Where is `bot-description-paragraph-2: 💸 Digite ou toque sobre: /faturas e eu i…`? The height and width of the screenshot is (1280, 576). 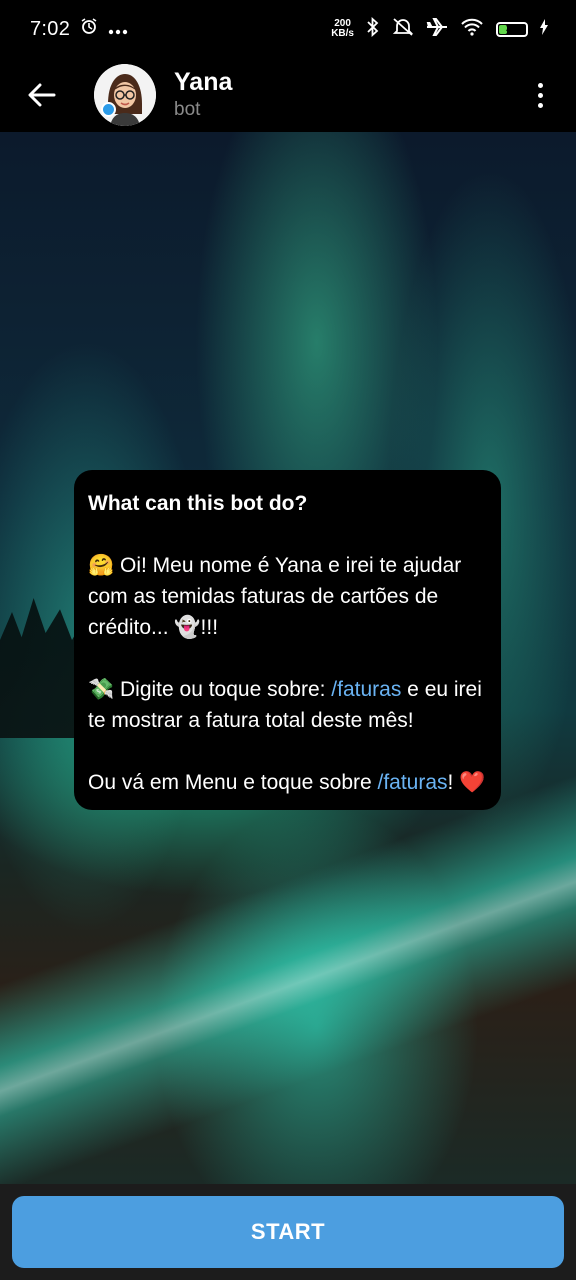 bot-description-paragraph-2: 💸 Digite ou toque sobre: /faturas e eu i… is located at coordinates (287, 705).